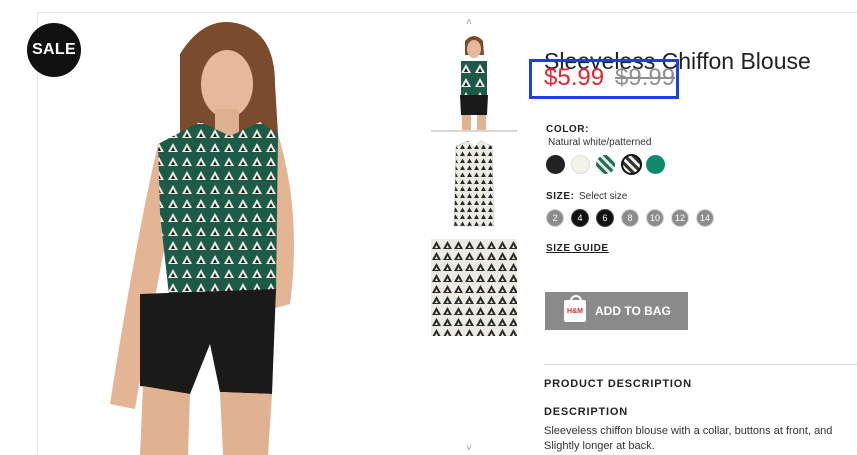  I want to click on description-subheading: DESCRIPTION, so click(586, 412).